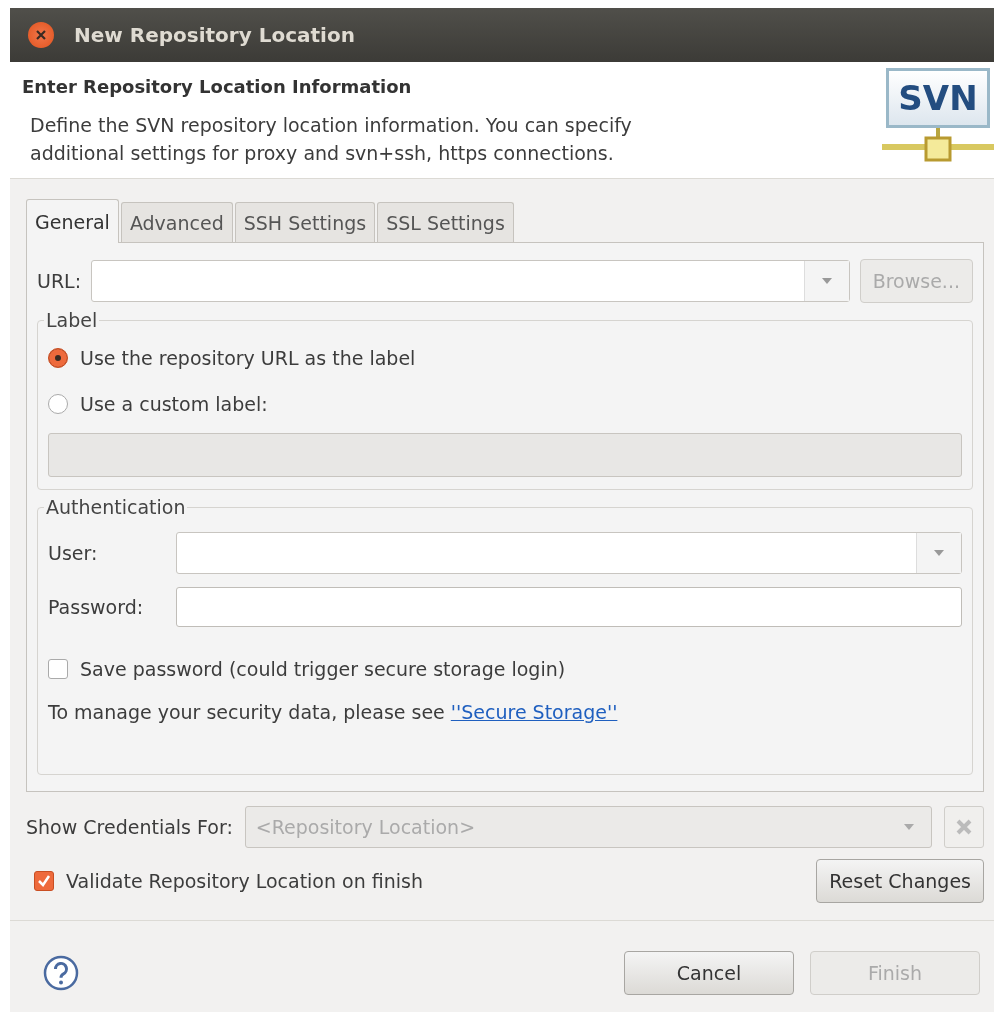 This screenshot has width=994, height=1012. Describe the element at coordinates (72, 221) in the screenshot. I see `tab: General` at that location.